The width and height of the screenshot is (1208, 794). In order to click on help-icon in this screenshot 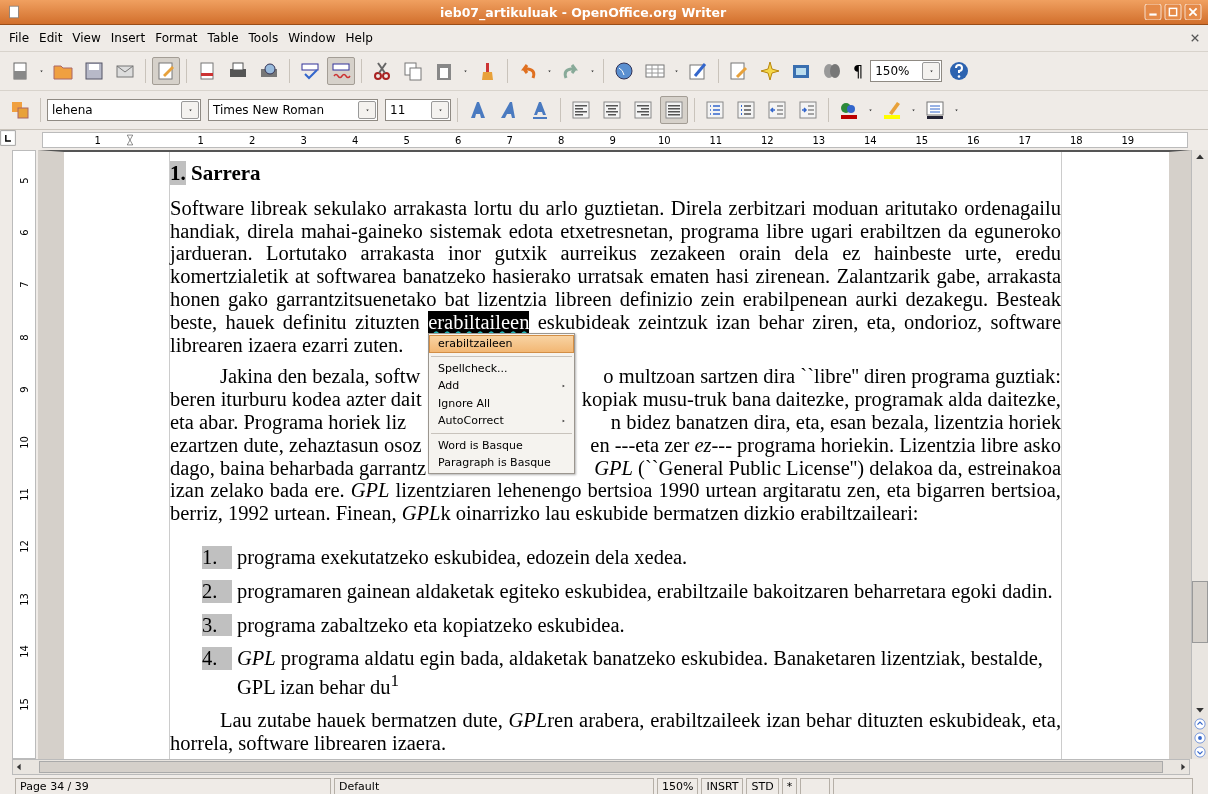, I will do `click(959, 71)`.